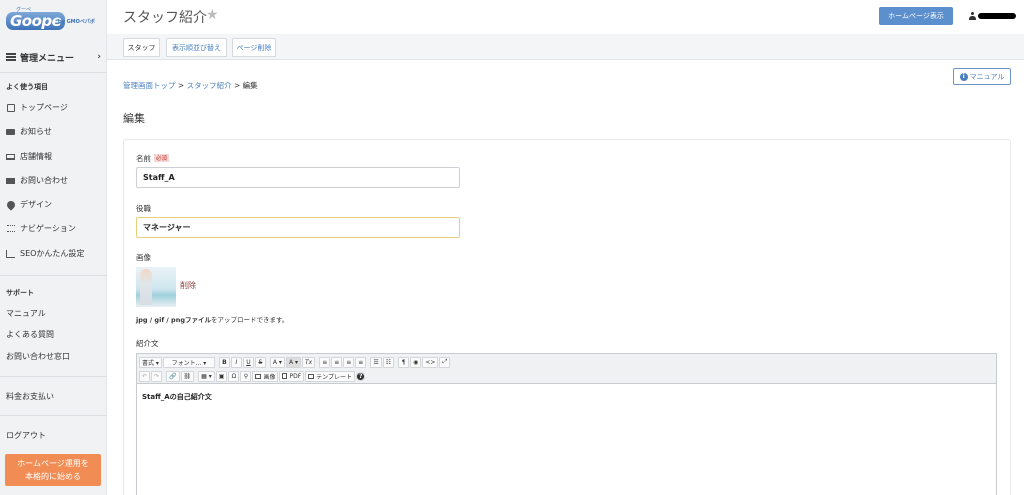  What do you see at coordinates (293, 362) in the screenshot?
I see `background-color-button: A ▾` at bounding box center [293, 362].